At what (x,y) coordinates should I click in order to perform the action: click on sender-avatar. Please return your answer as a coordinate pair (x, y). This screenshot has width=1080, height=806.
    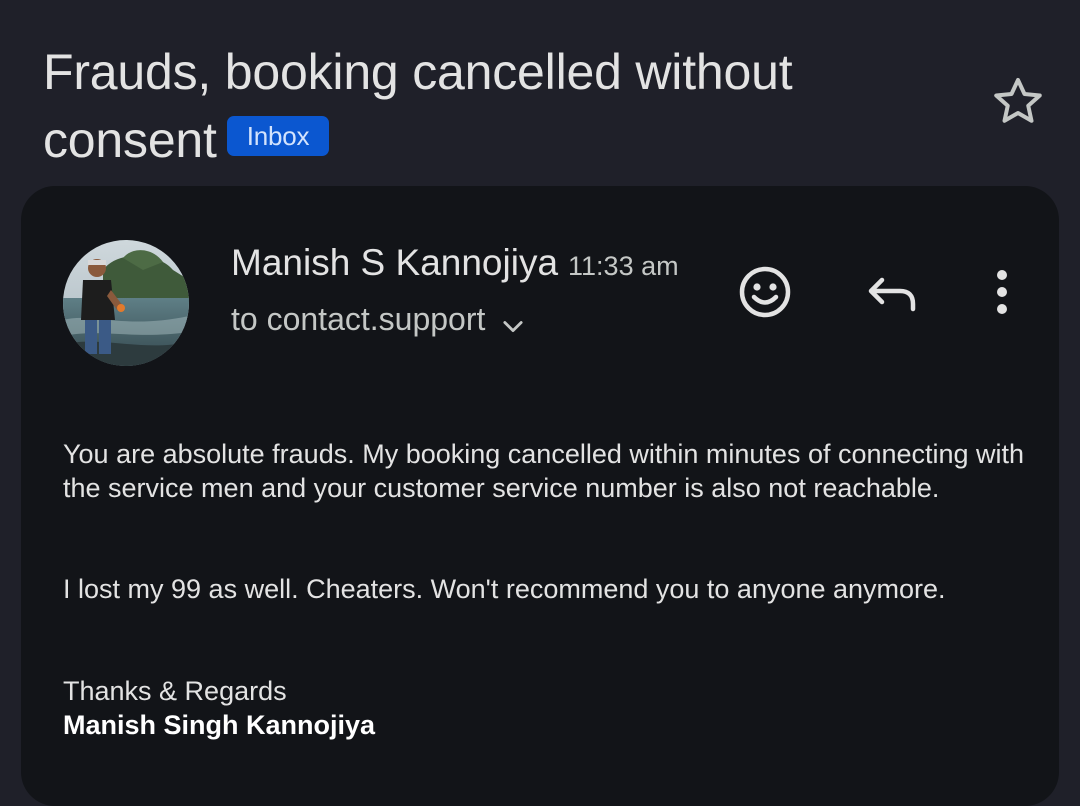
    Looking at the image, I should click on (126, 303).